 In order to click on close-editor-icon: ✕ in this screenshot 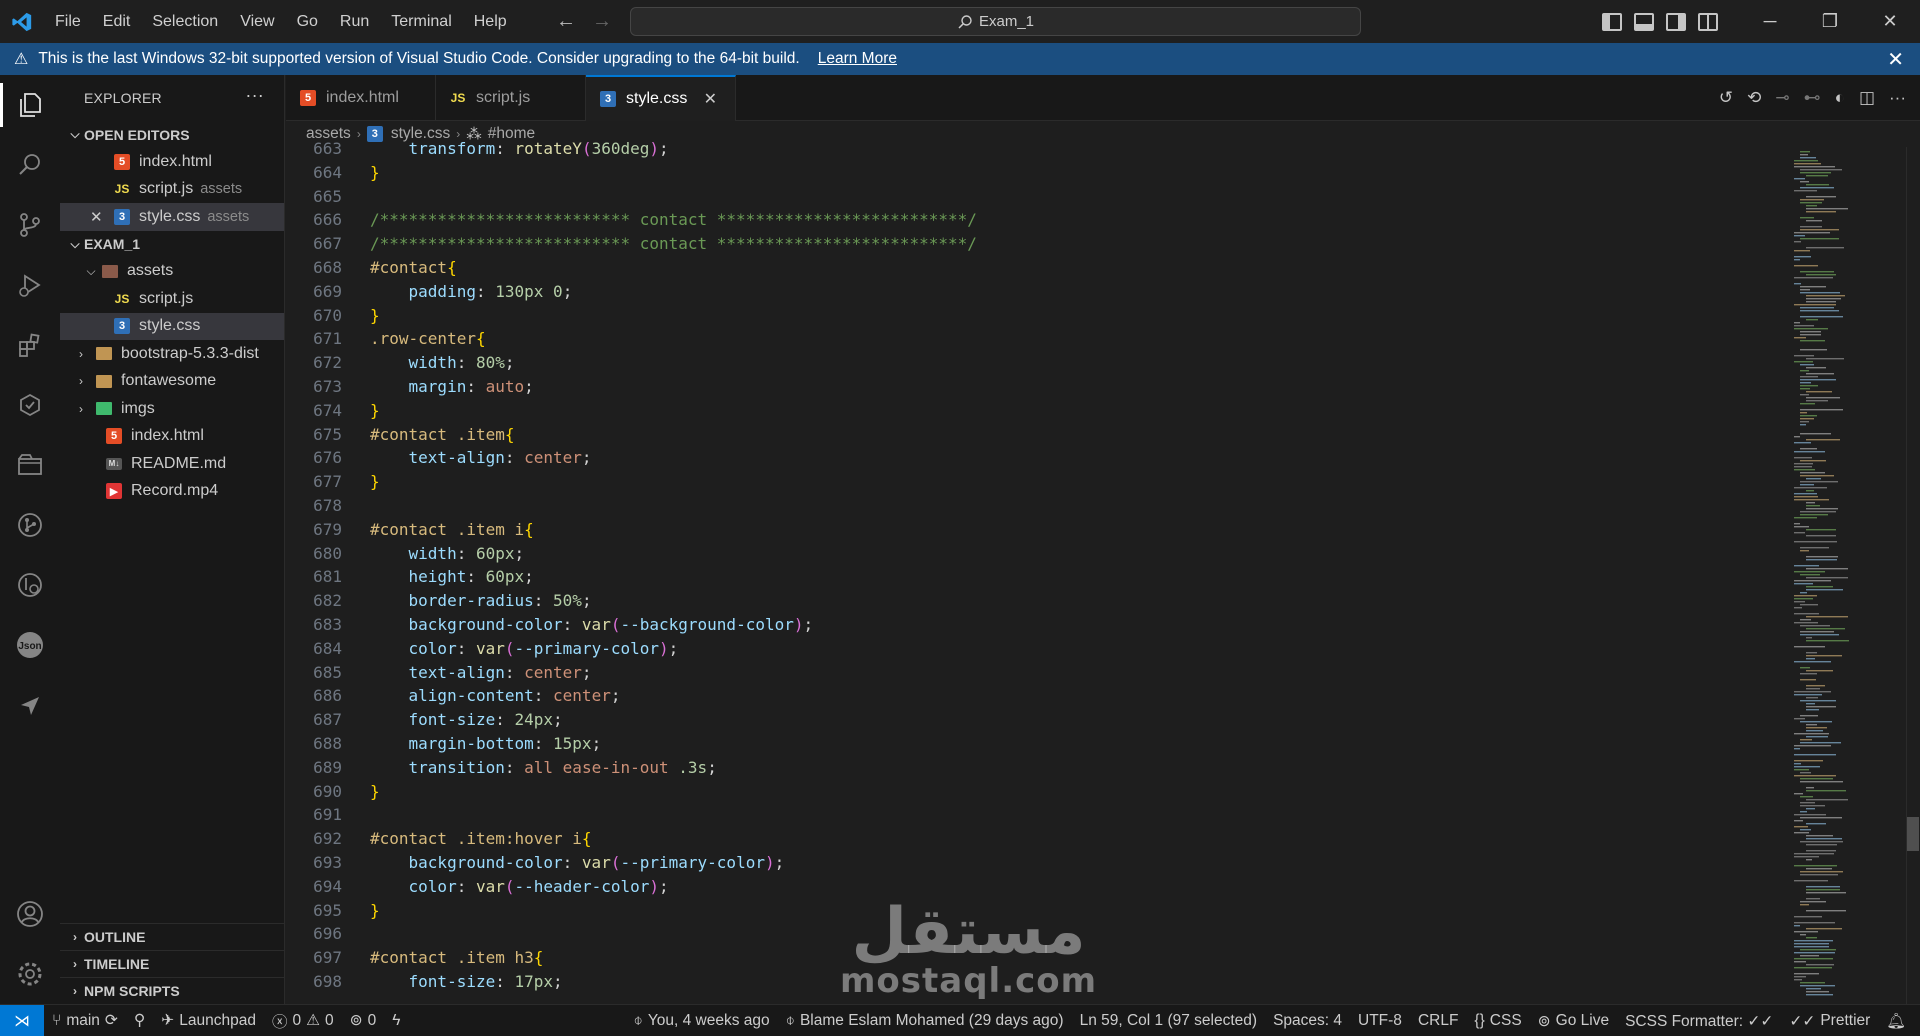, I will do `click(102, 217)`.